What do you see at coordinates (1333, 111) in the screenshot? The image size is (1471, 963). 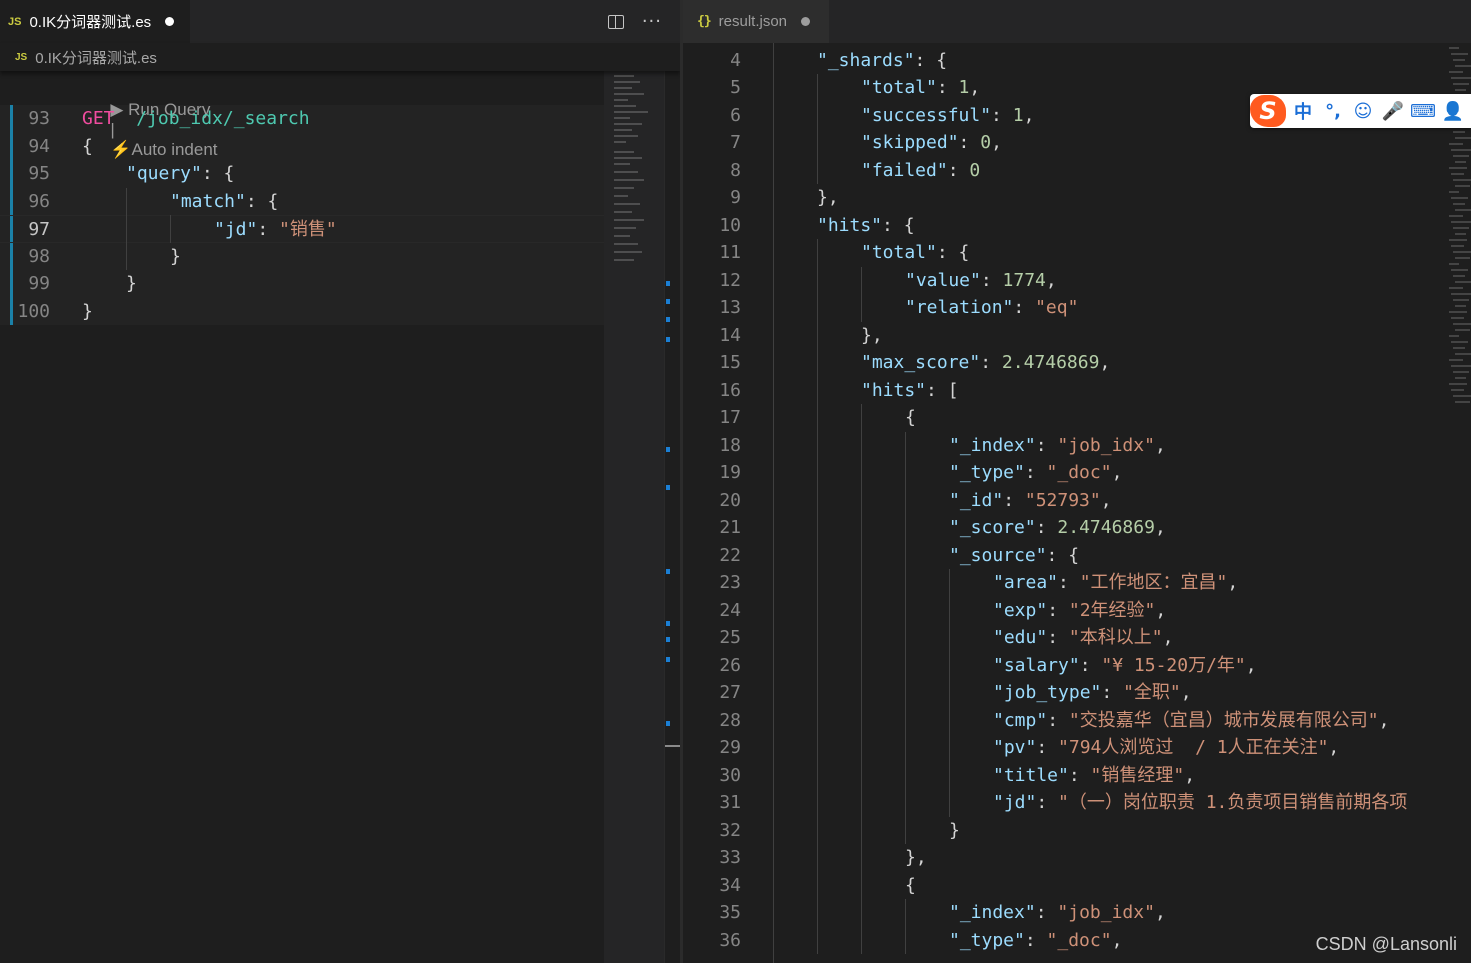 I see `ime-punctuation-icon: °,` at bounding box center [1333, 111].